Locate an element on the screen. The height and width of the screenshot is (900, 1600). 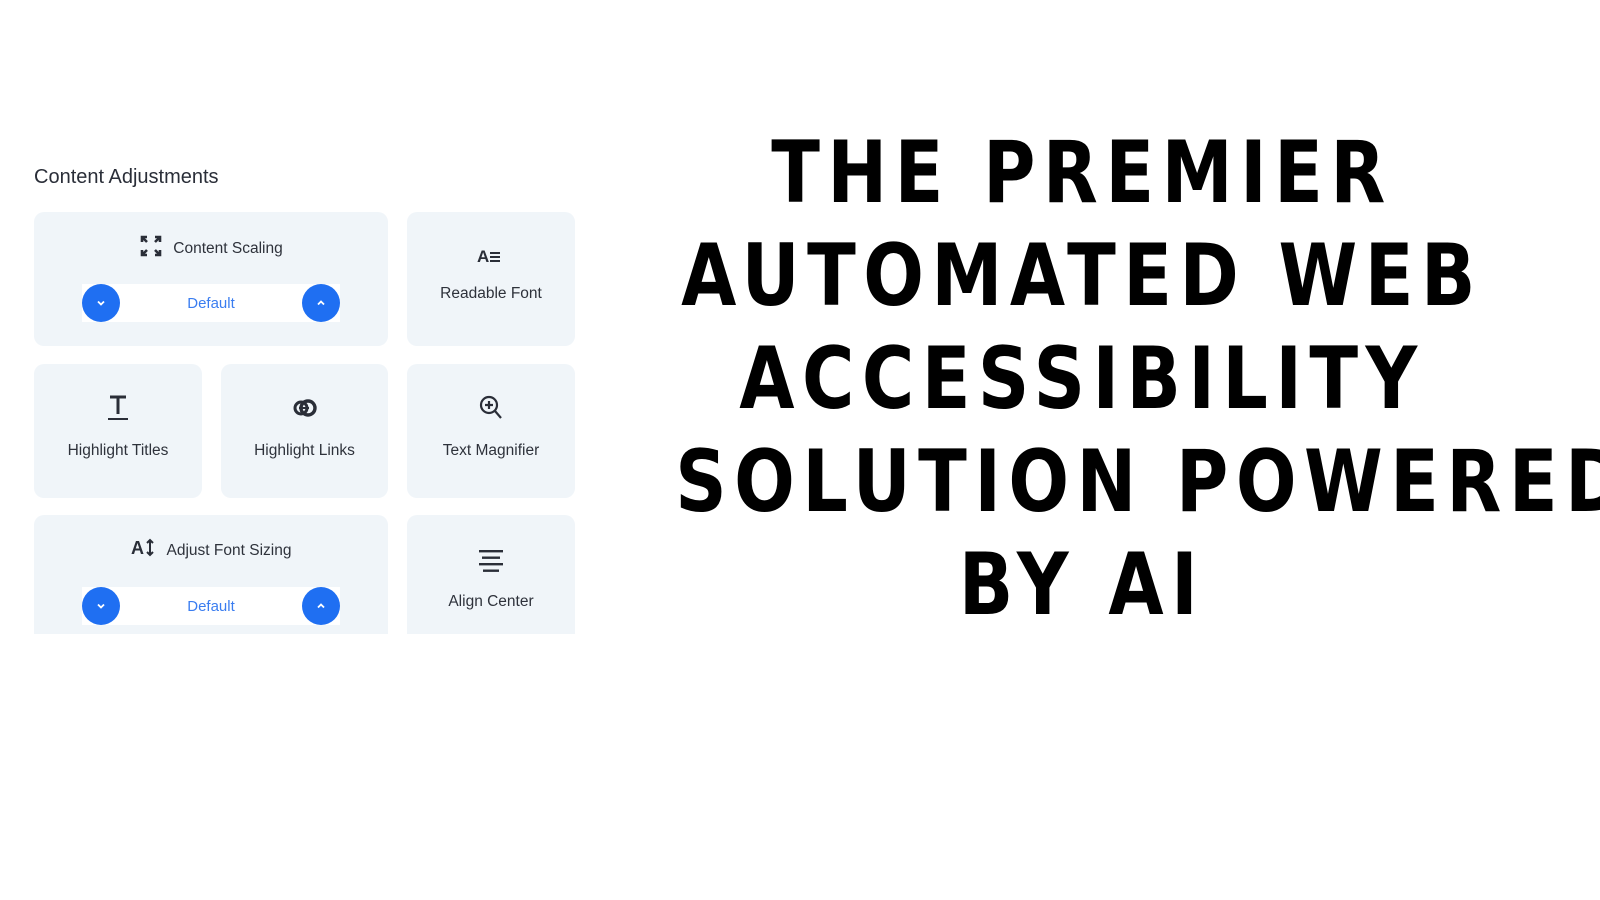
align-center-icon is located at coordinates (491, 561).